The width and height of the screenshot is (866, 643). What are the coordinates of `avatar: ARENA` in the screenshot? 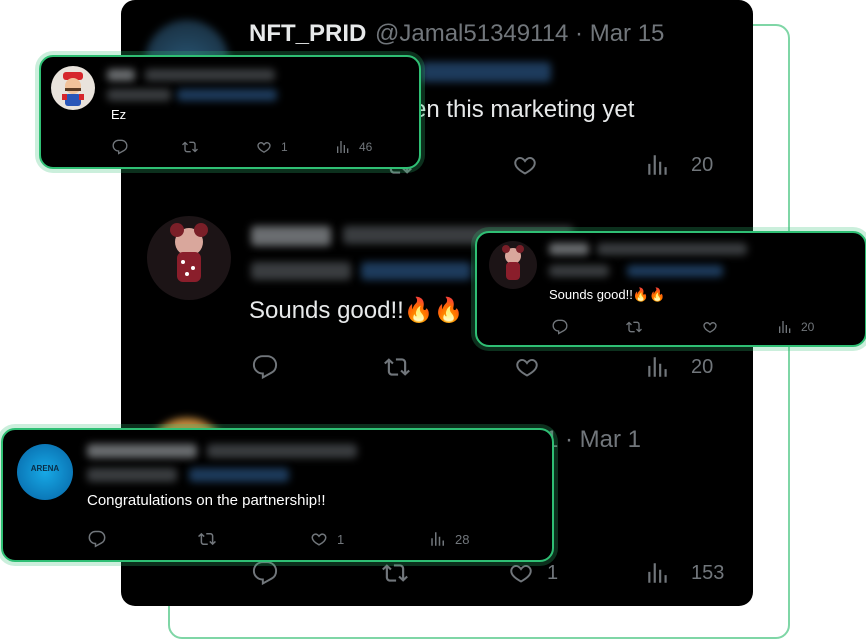 It's located at (45, 472).